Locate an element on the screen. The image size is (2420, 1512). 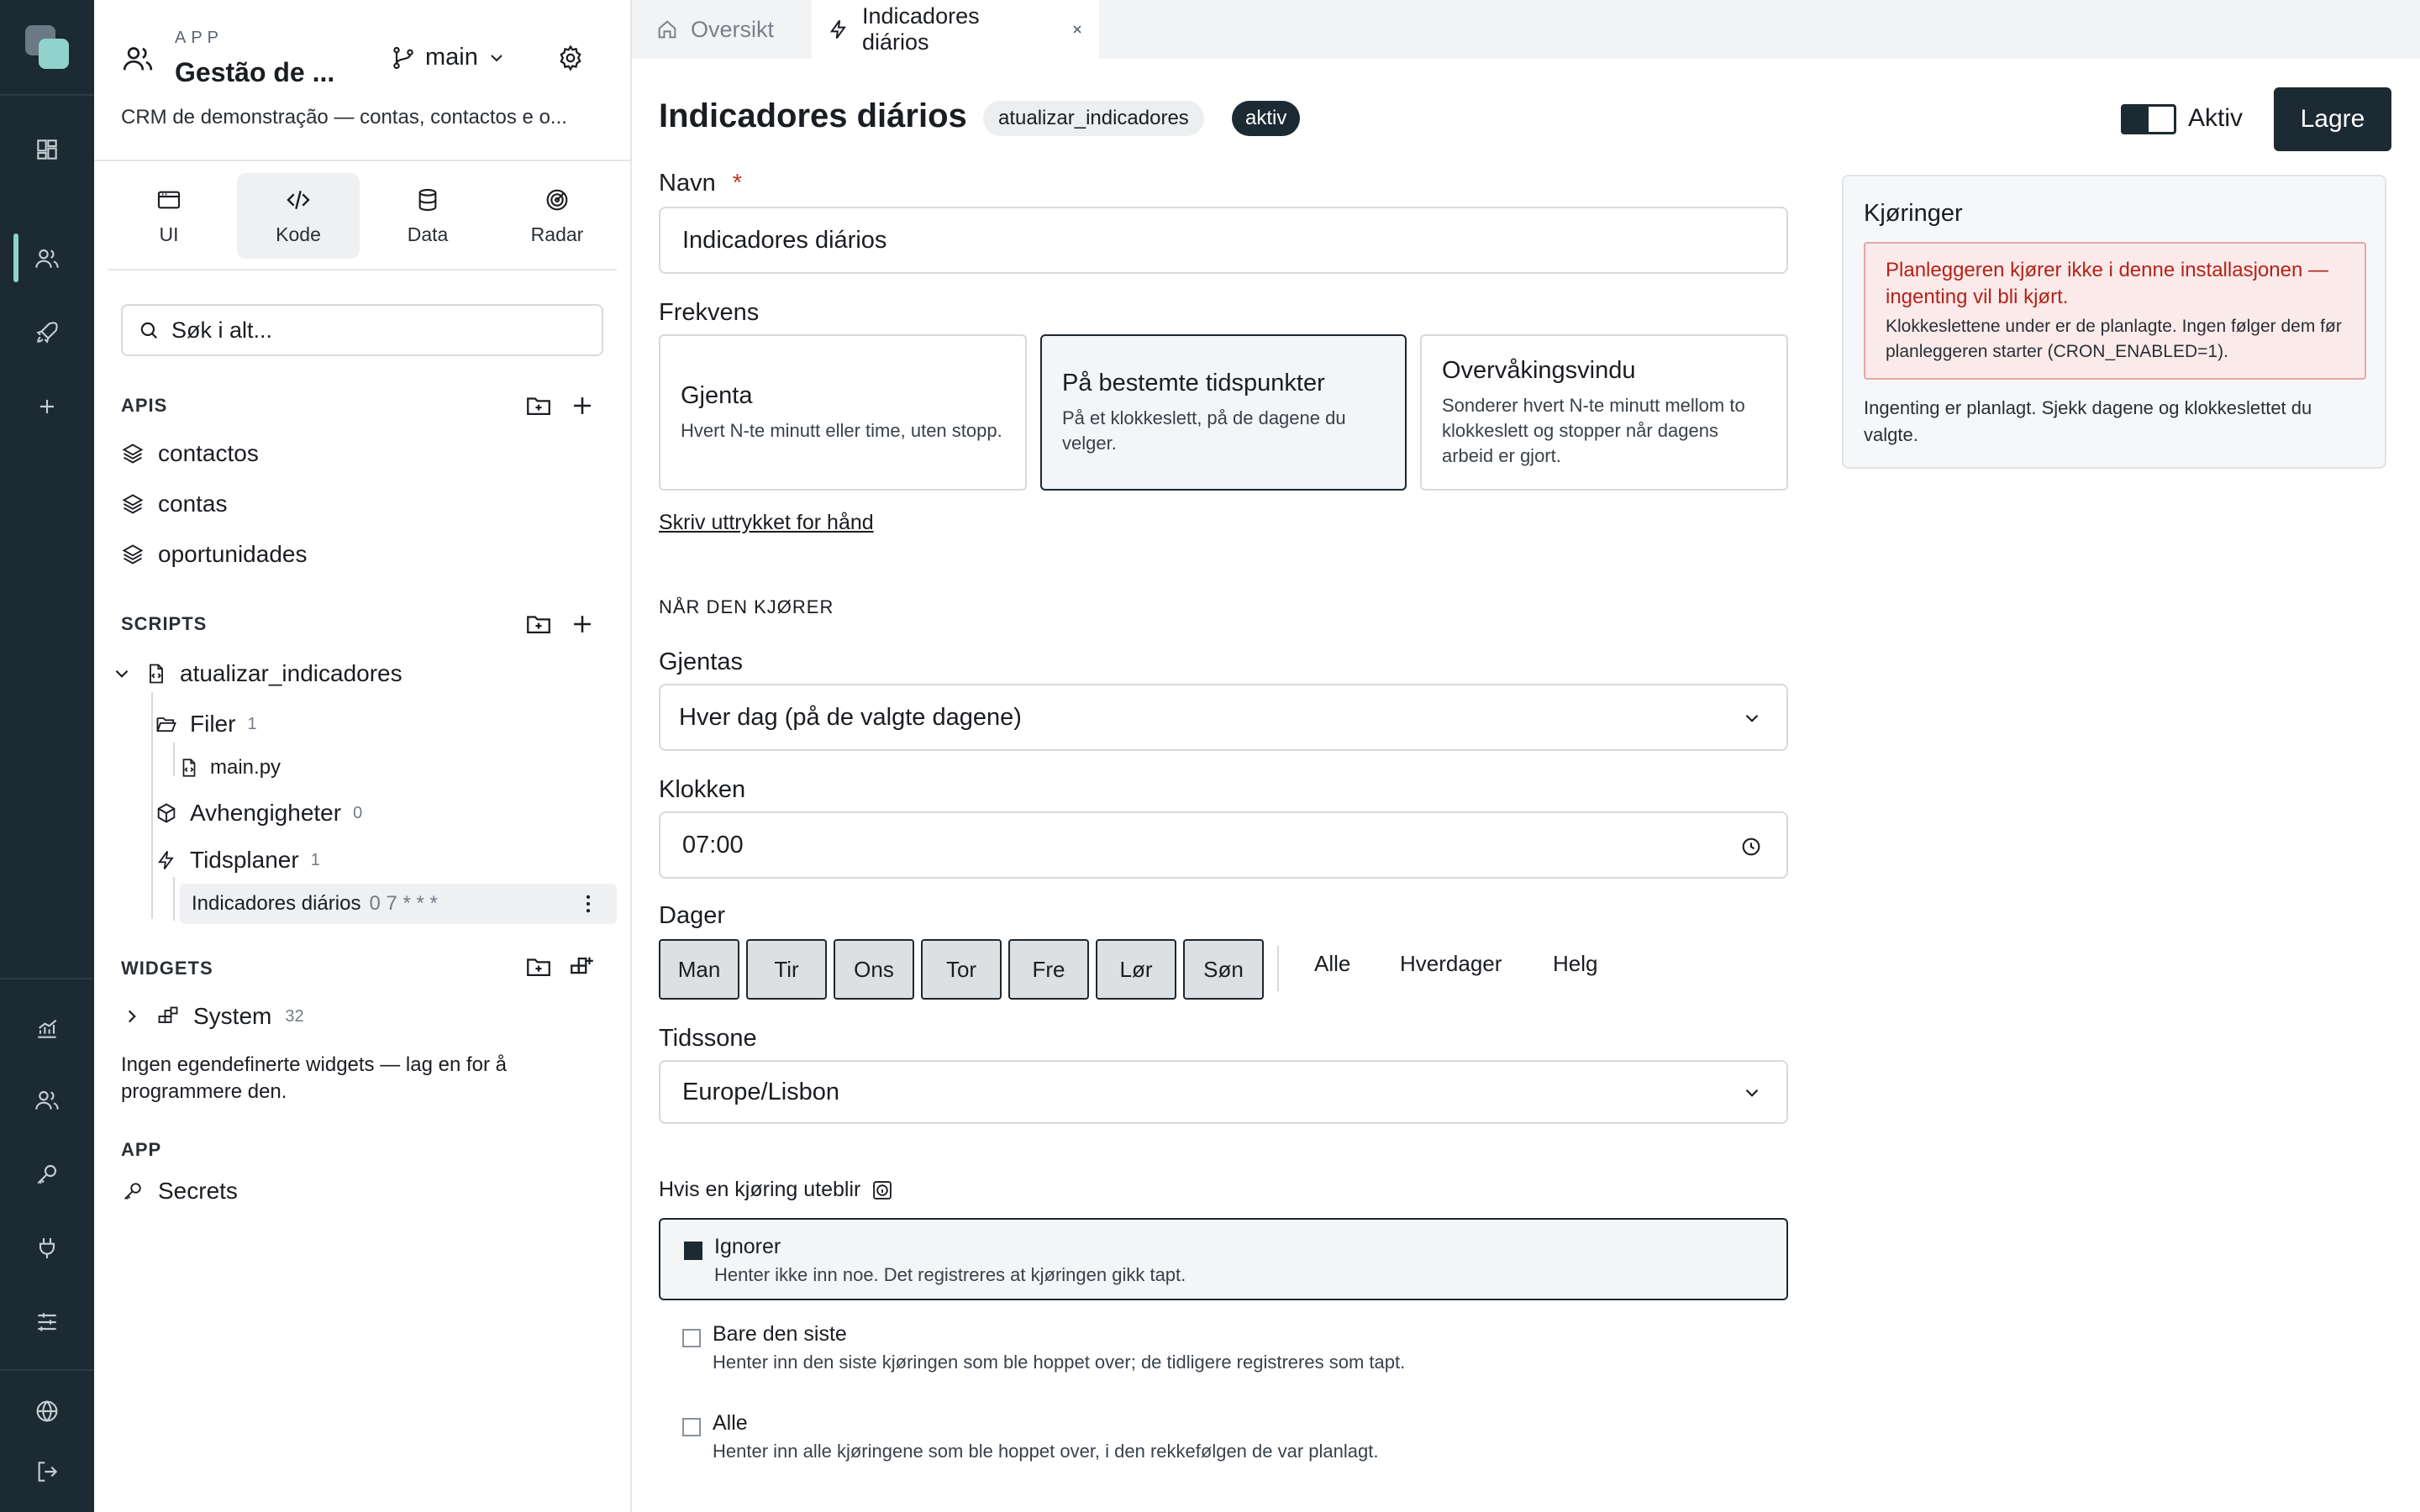
scripts-section-title: SCRIPTS is located at coordinates (165, 623).